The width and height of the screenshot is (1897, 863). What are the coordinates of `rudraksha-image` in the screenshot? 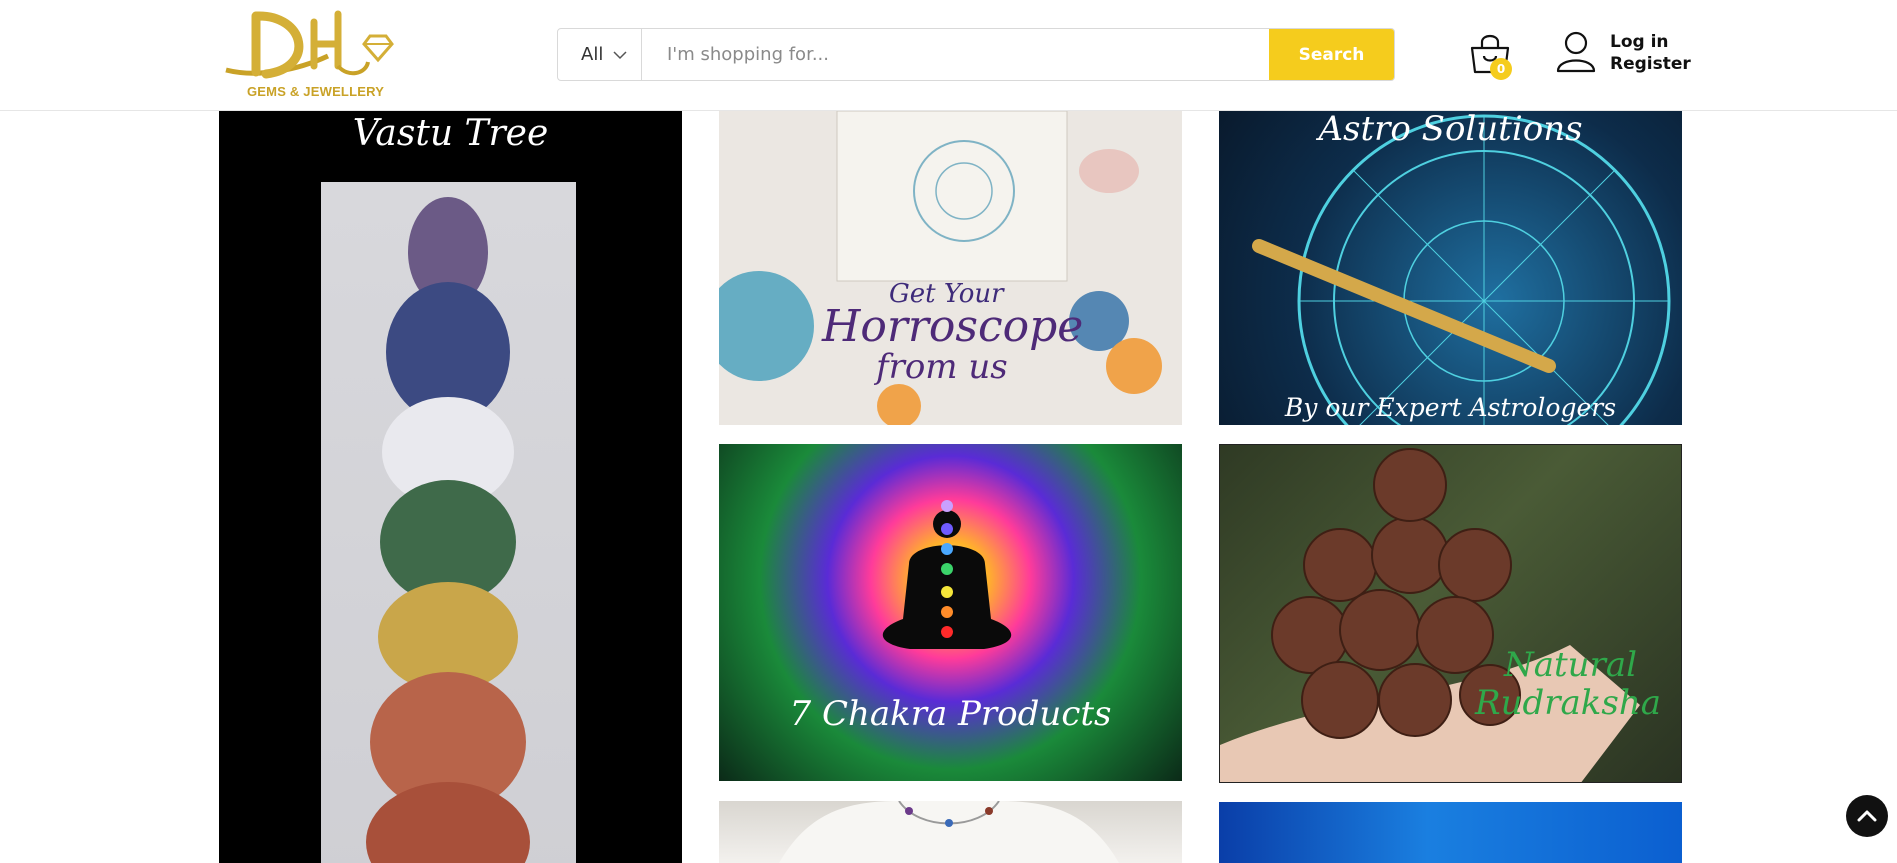 It's located at (1430, 615).